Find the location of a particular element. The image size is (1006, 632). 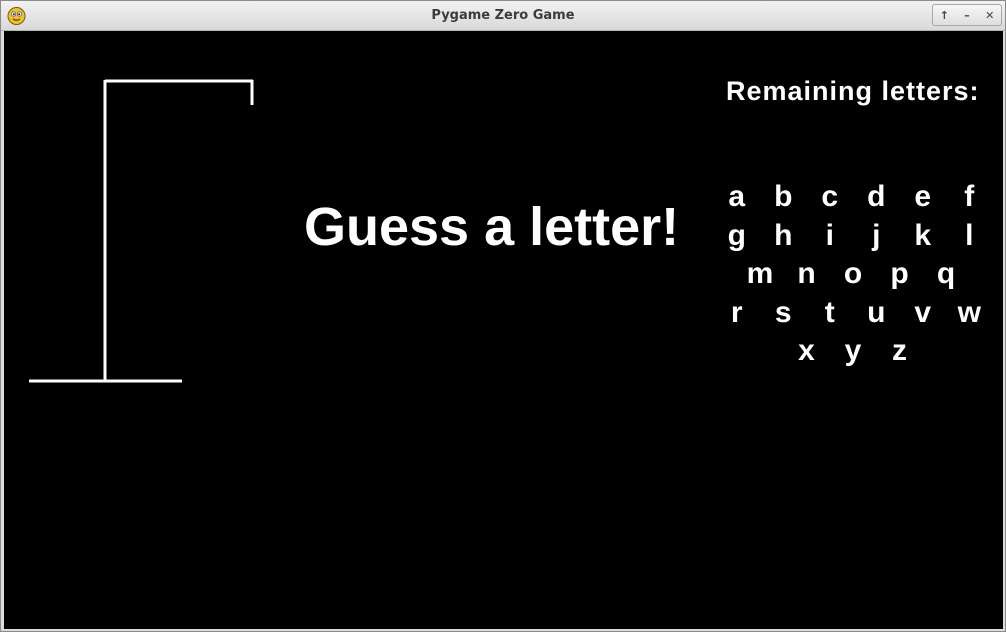

close-button: ✕ is located at coordinates (989, 15).